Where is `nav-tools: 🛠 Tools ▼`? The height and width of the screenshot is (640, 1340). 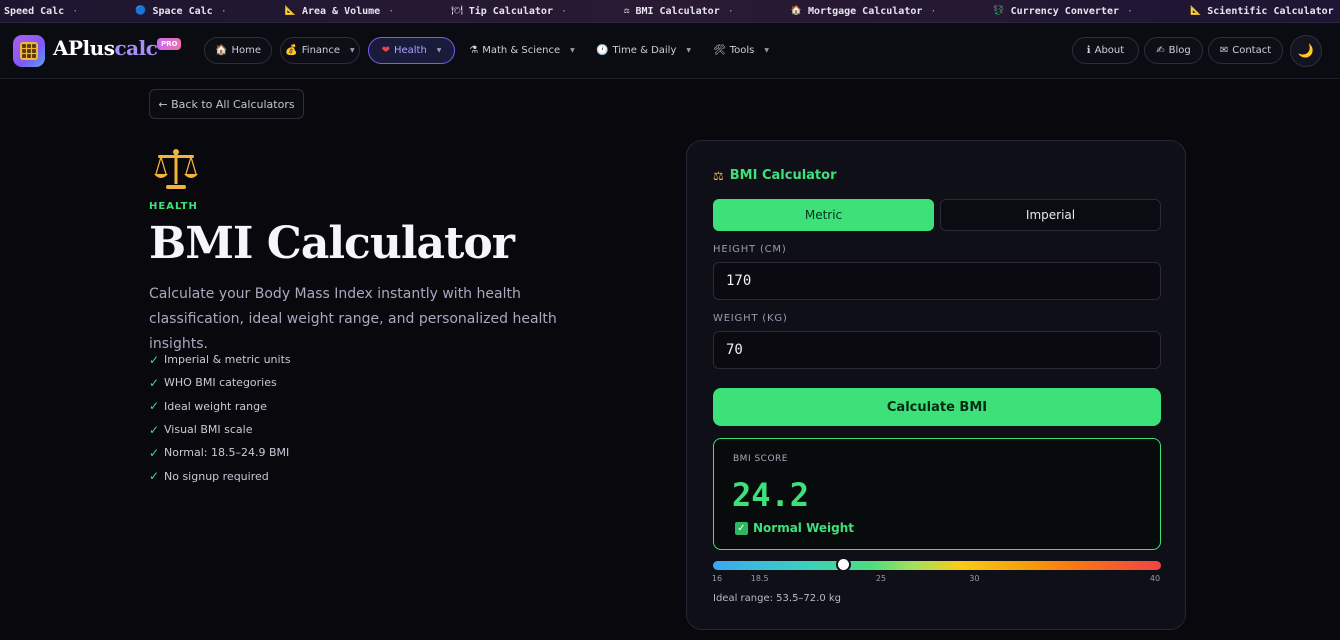
nav-tools: 🛠 Tools ▼ is located at coordinates (741, 50).